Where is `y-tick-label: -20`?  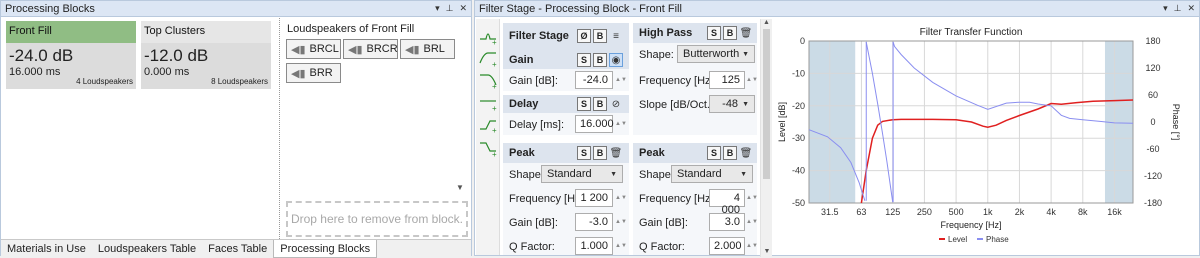
y-tick-label: -20 is located at coordinates (798, 106).